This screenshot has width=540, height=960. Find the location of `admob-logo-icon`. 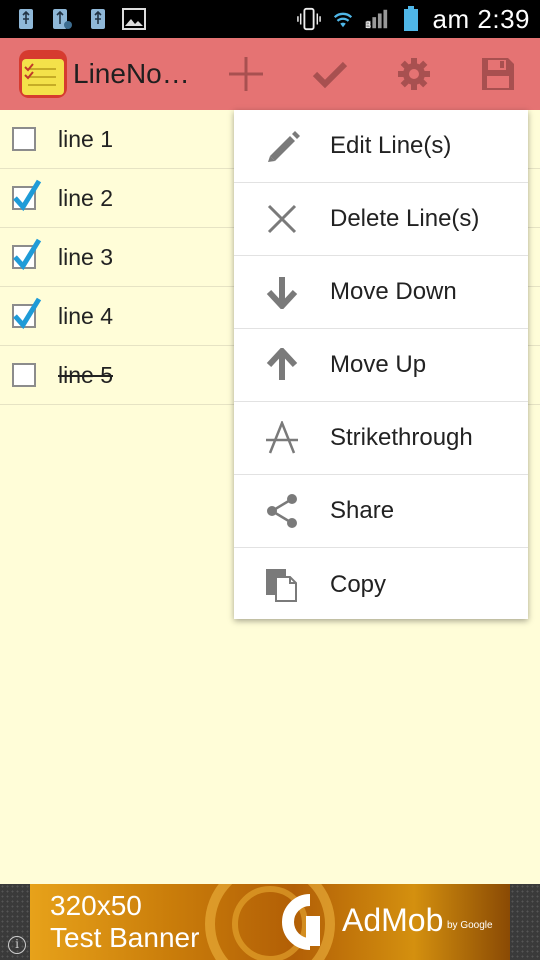

admob-logo-icon is located at coordinates (301, 922).